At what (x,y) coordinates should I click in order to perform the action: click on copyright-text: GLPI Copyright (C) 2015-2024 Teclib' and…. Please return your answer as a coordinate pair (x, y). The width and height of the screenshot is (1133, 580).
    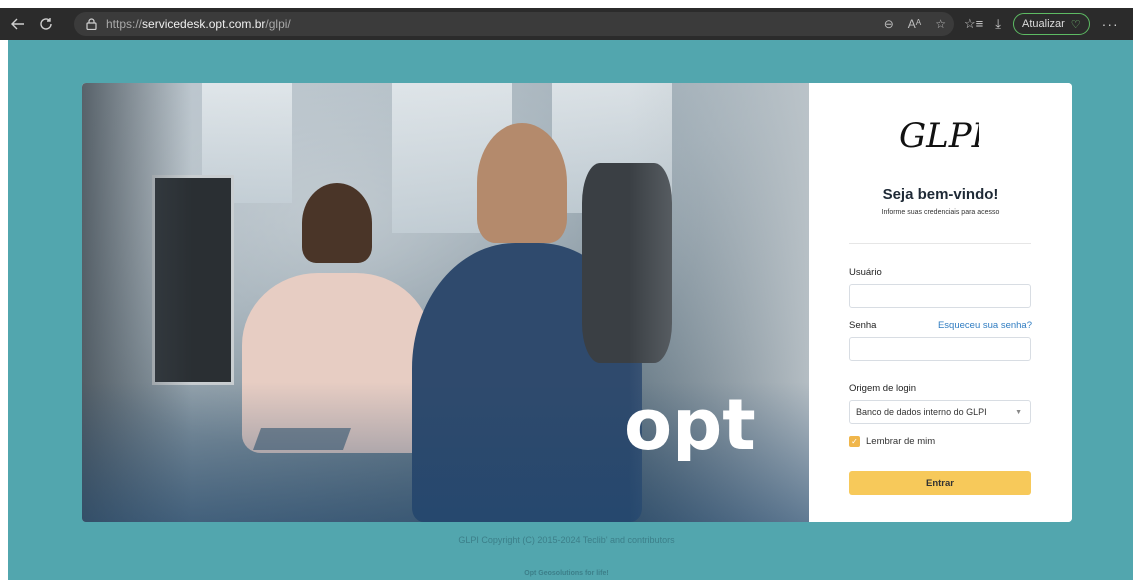
    Looking at the image, I should click on (566, 540).